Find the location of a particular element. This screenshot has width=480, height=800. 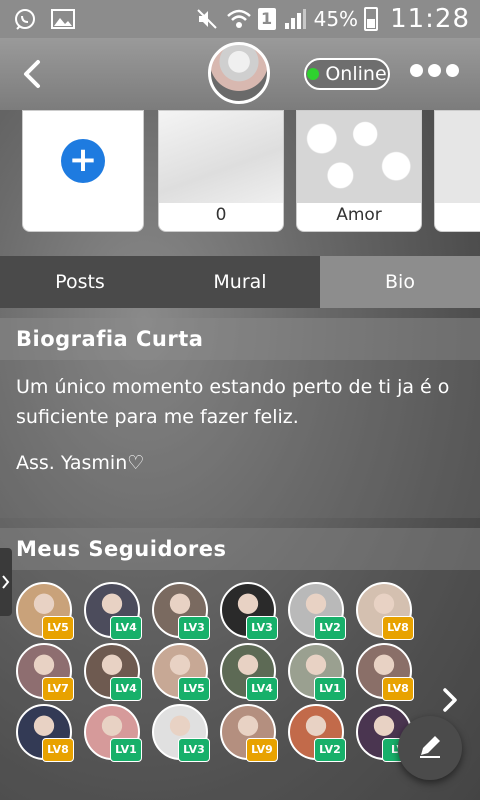

mute-icon is located at coordinates (207, 19).